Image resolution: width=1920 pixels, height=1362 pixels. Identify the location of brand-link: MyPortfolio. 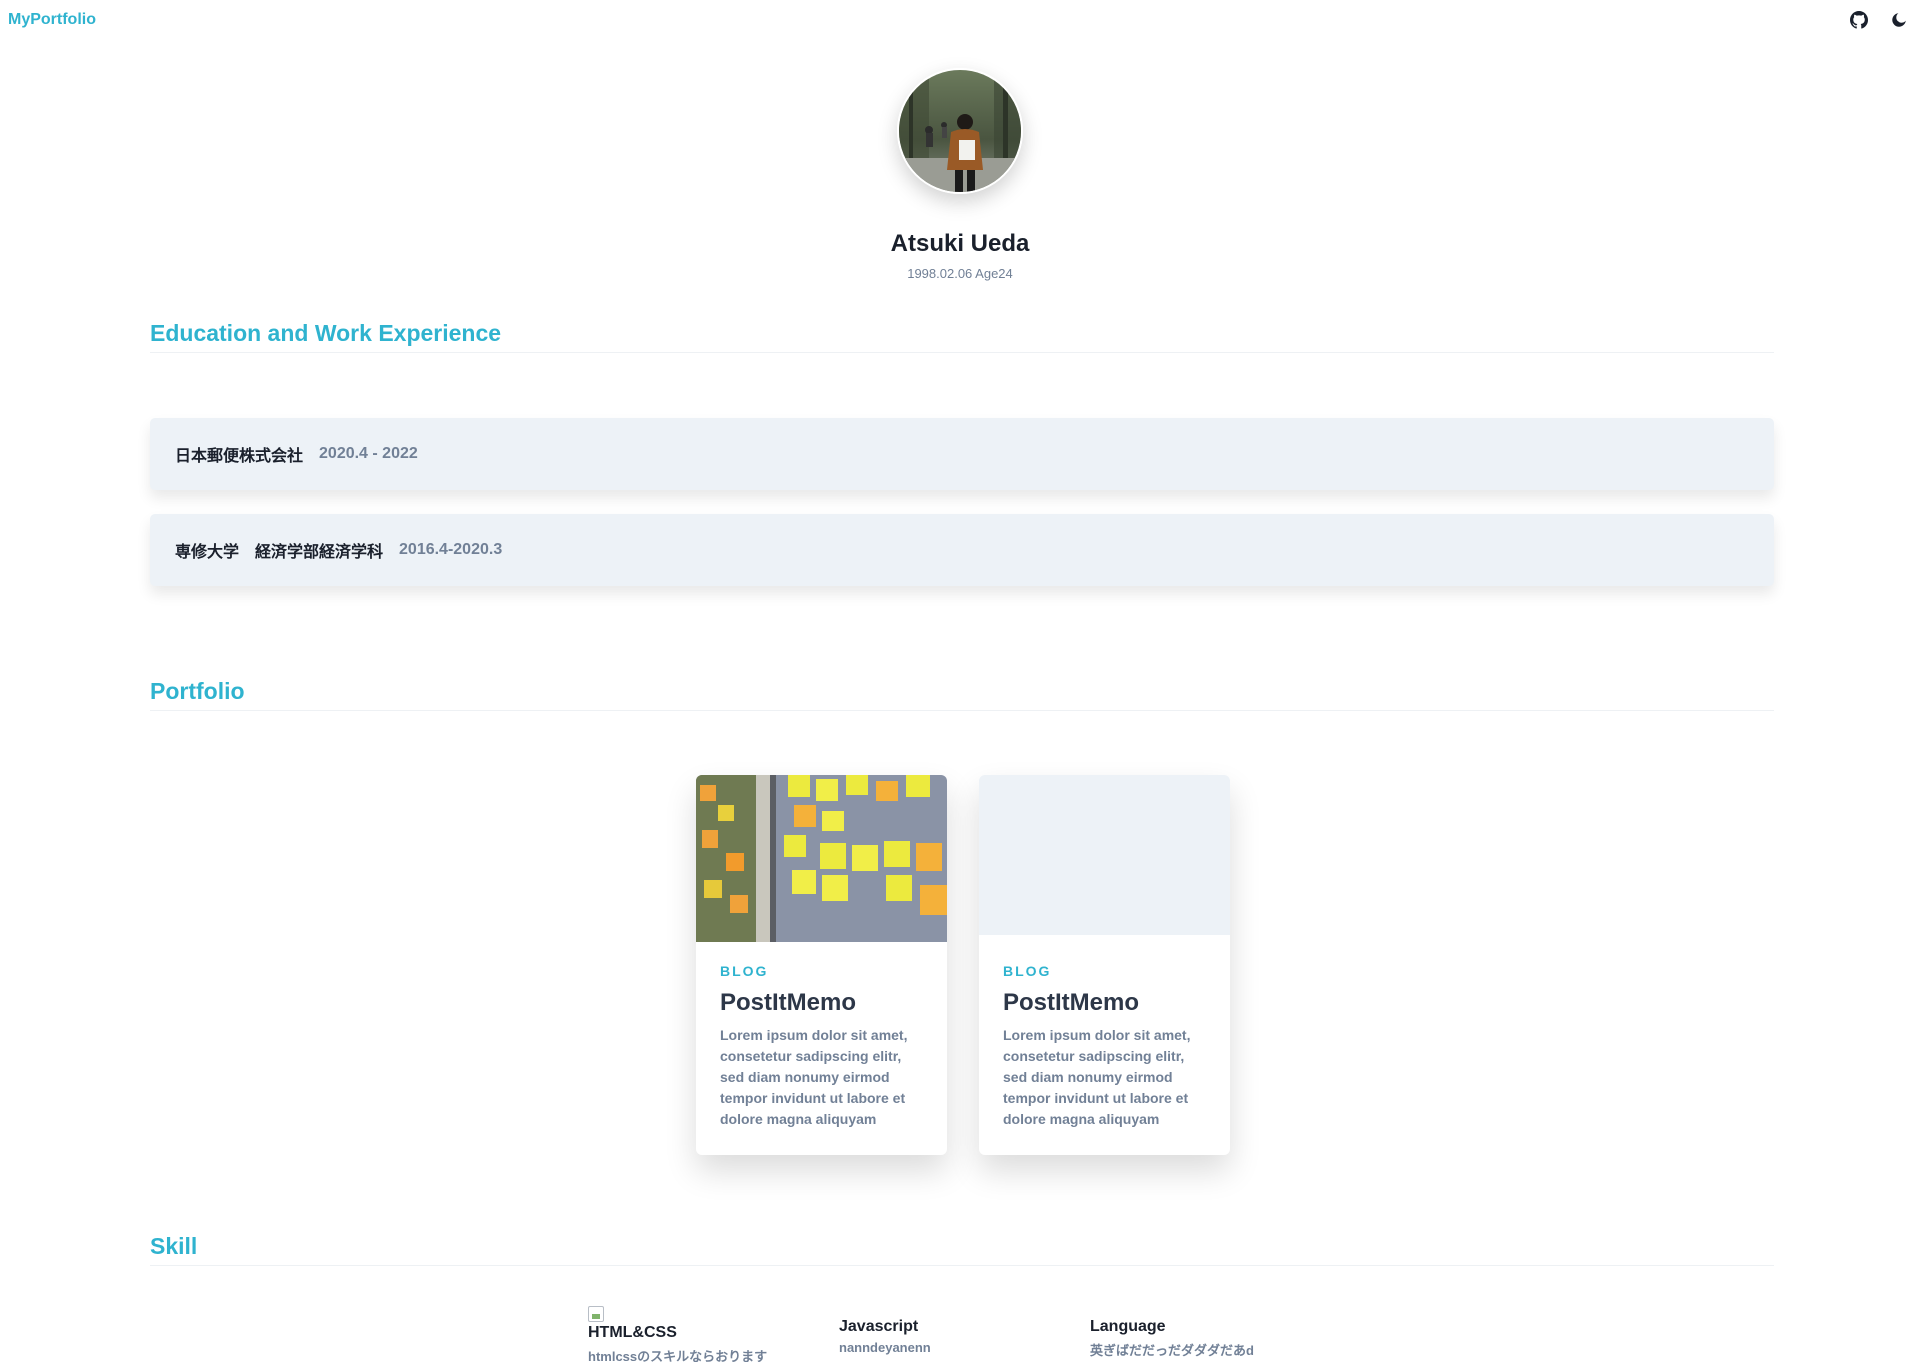
(52, 20).